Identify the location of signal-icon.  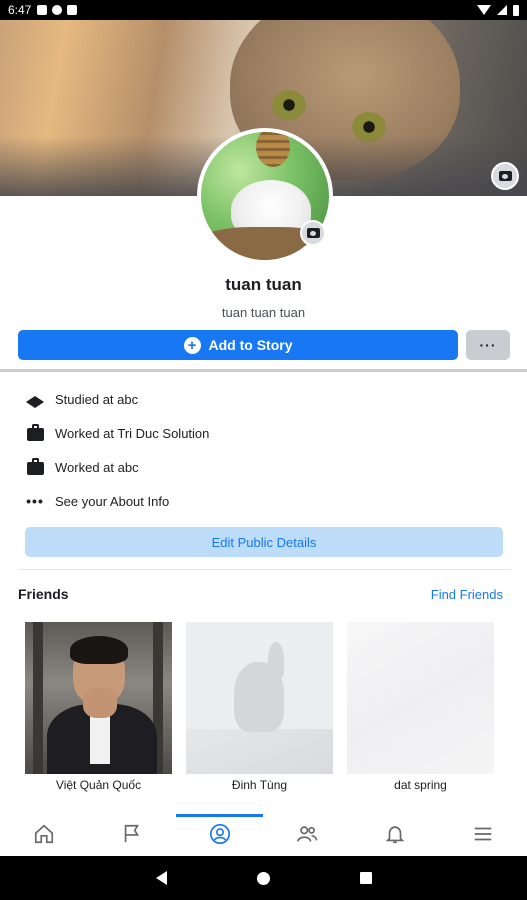
(502, 10).